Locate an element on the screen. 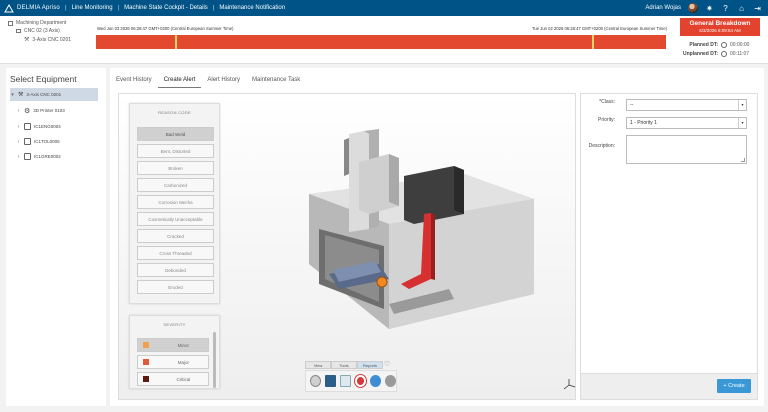  resize-grip-icon is located at coordinates (743, 160).